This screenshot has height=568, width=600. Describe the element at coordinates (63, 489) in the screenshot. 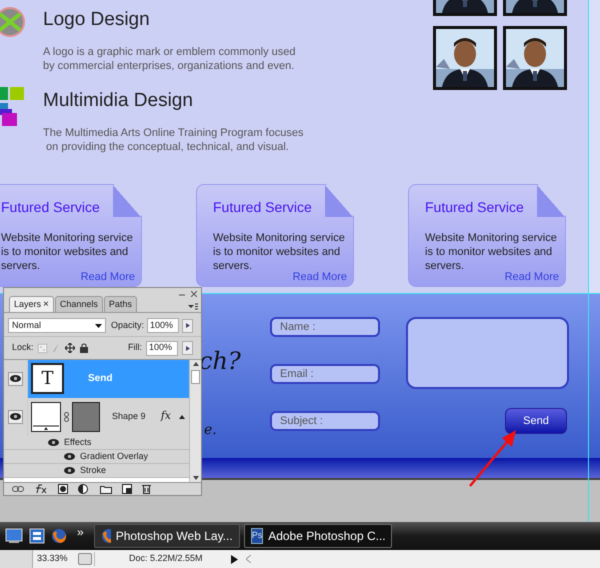

I see `mask-icon` at that location.